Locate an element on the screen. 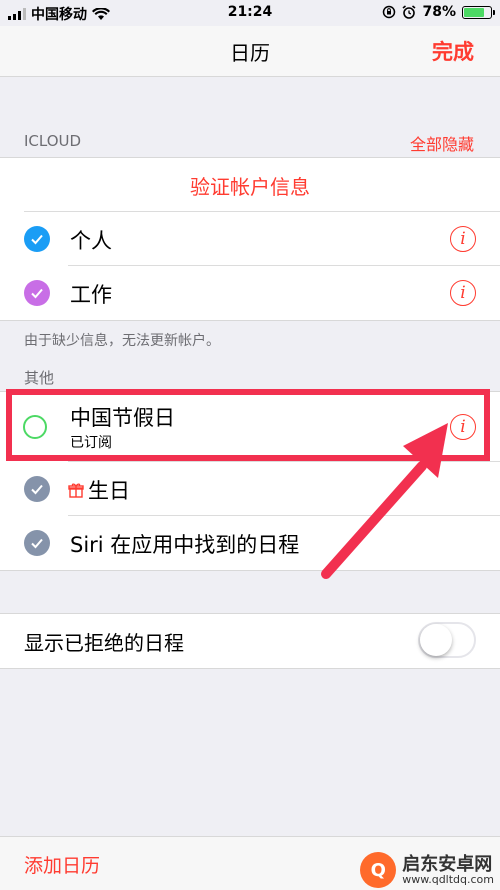 The image size is (500, 890). battery-icon is located at coordinates (478, 12).